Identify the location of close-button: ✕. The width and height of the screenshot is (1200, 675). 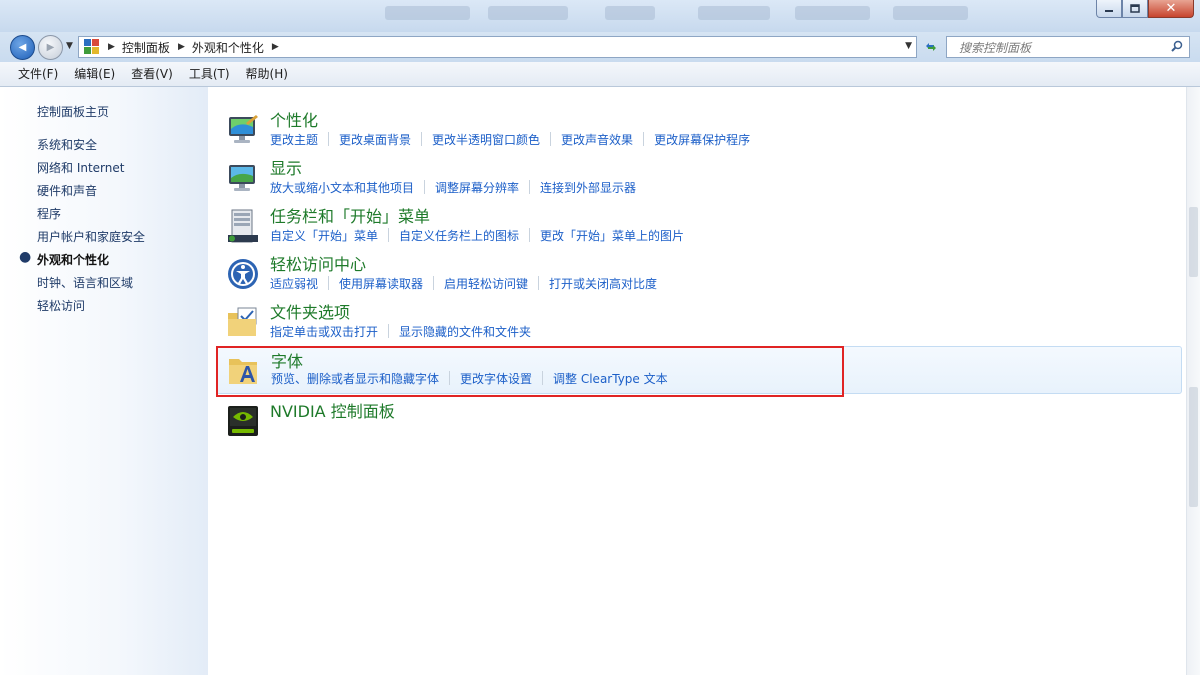
(1171, 9).